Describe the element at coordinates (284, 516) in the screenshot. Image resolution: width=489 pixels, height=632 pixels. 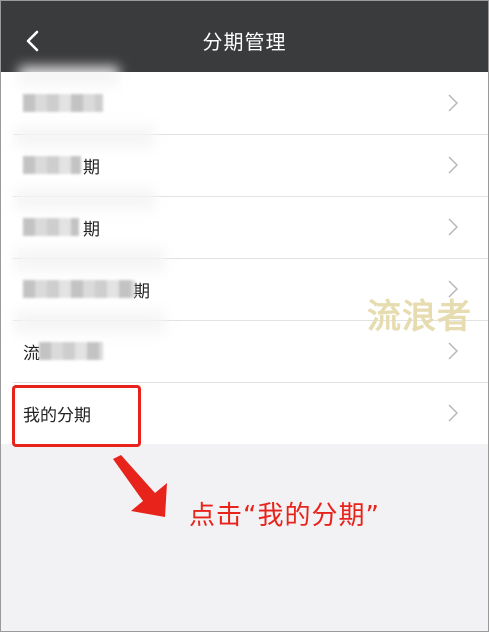
I see `instruction-annotation: 点击“我的分期”` at that location.